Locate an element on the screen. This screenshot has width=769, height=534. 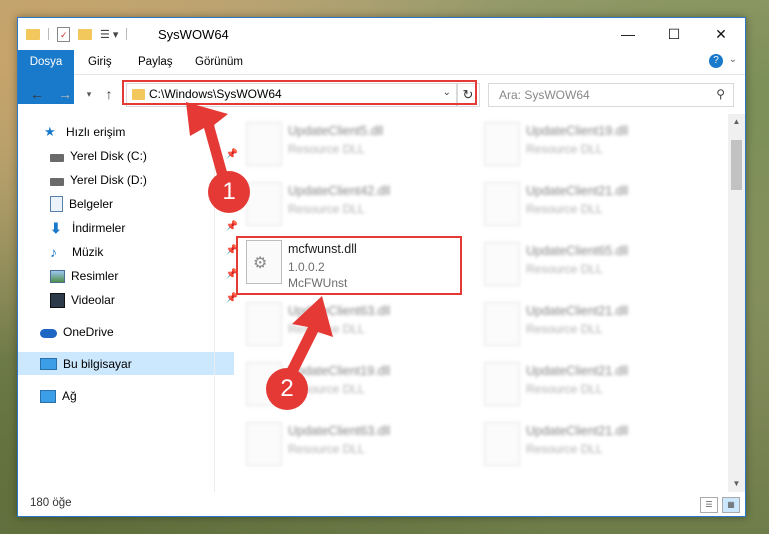
expand-ribbon-icon: ⌄ is located at coordinates (733, 59).